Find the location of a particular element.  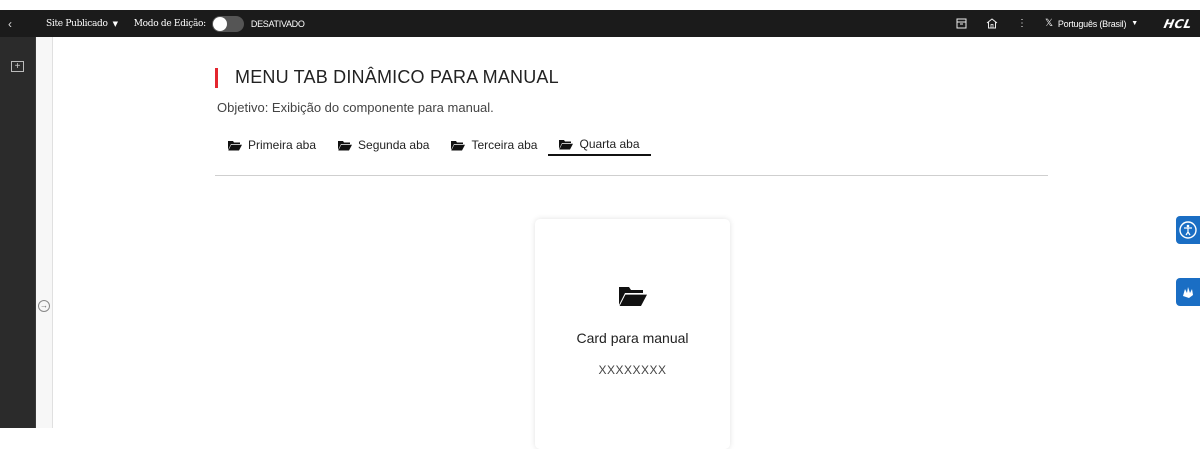

sign-language-icon is located at coordinates (1188, 292).